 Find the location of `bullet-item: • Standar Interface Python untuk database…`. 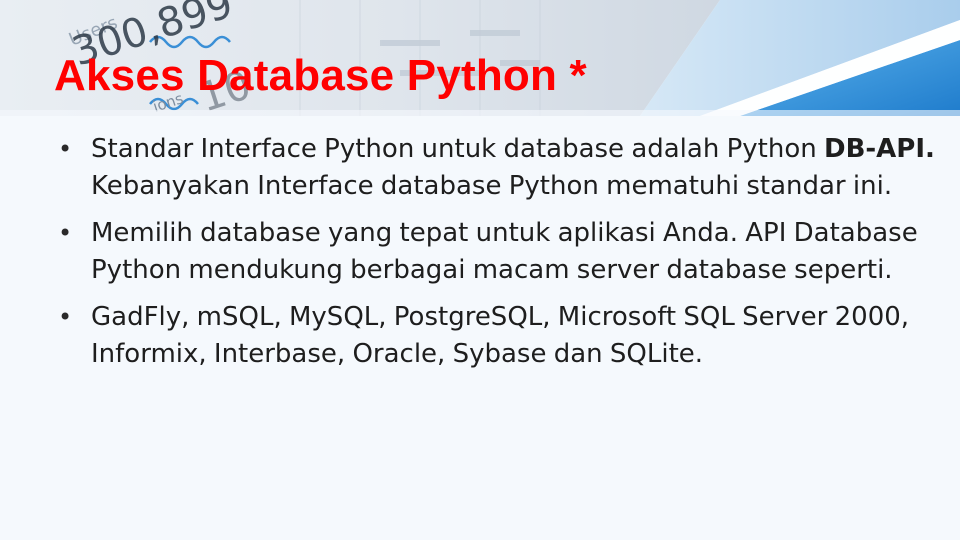

bullet-item: • Standar Interface Python untuk database… is located at coordinates (498, 168).